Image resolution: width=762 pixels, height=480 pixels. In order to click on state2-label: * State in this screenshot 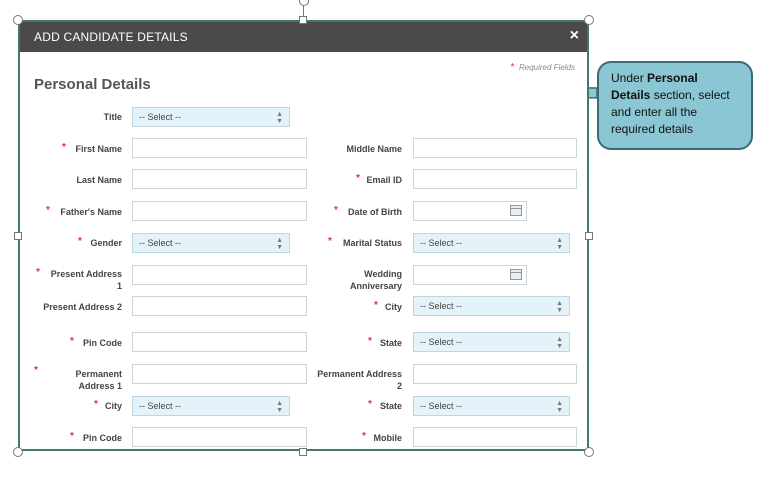, I will do `click(385, 405)`.